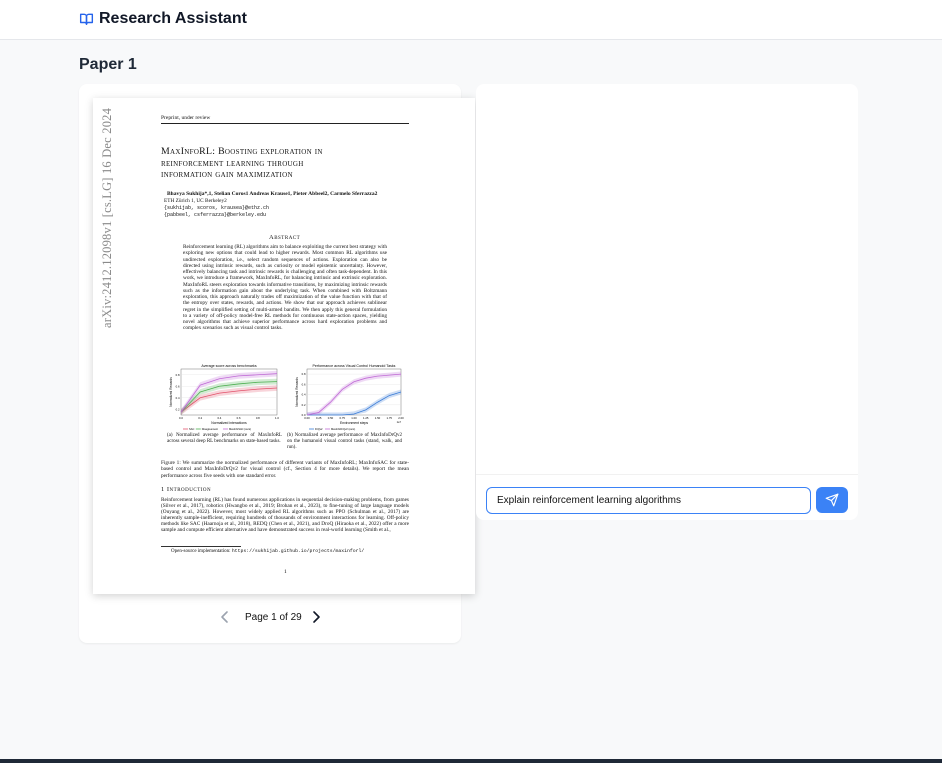 This screenshot has height=763, width=942. What do you see at coordinates (399, 422) in the screenshot?
I see `x-unit-label: 1e7` at bounding box center [399, 422].